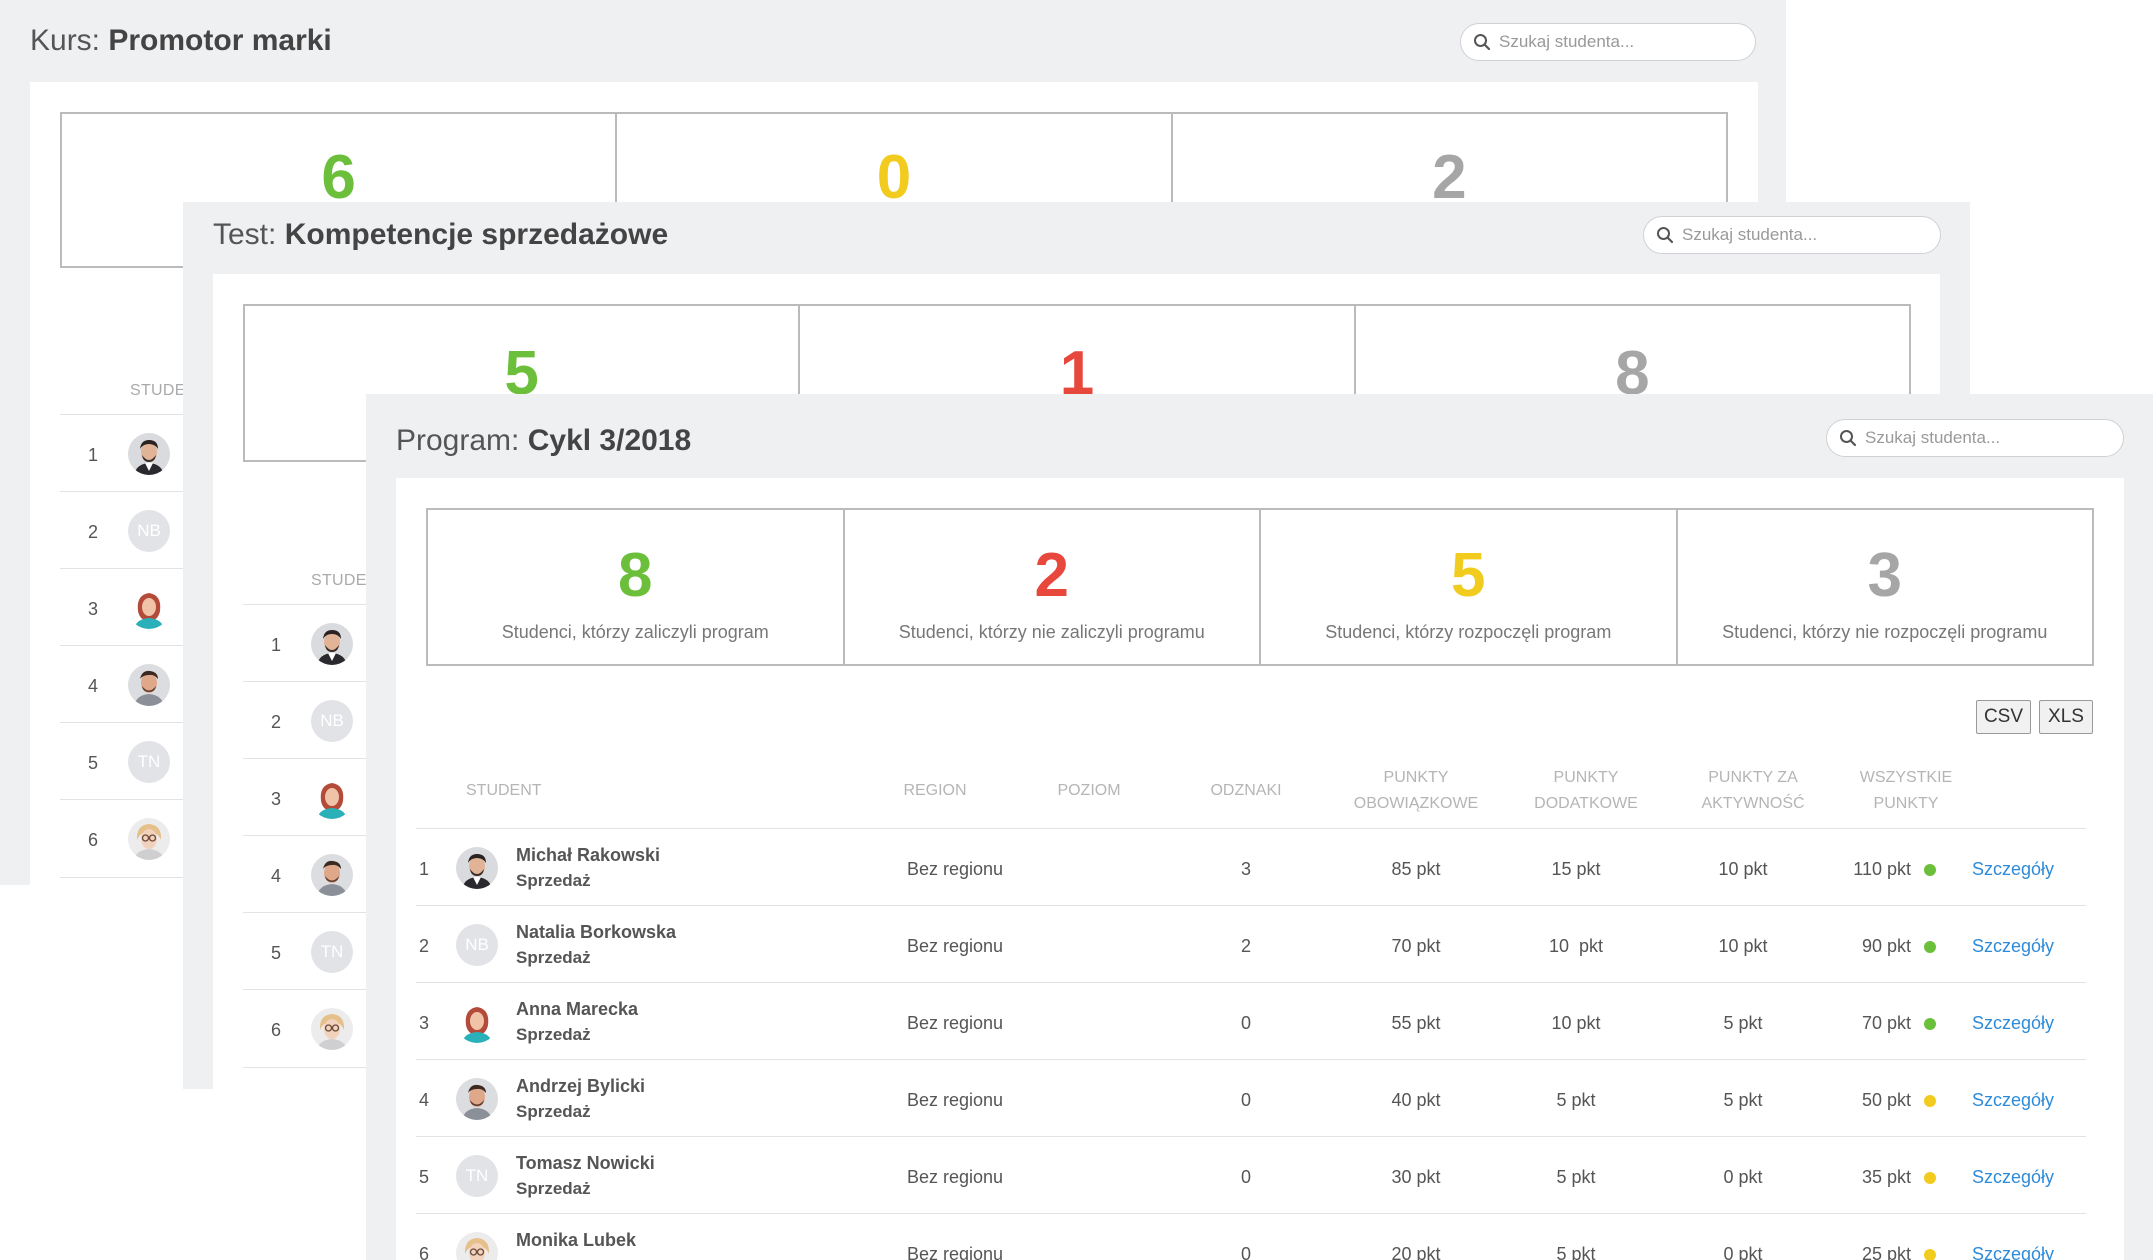 Image resolution: width=2153 pixels, height=1260 pixels. Describe the element at coordinates (580, 1086) in the screenshot. I see `student-name: Andrzej Bylicki` at that location.